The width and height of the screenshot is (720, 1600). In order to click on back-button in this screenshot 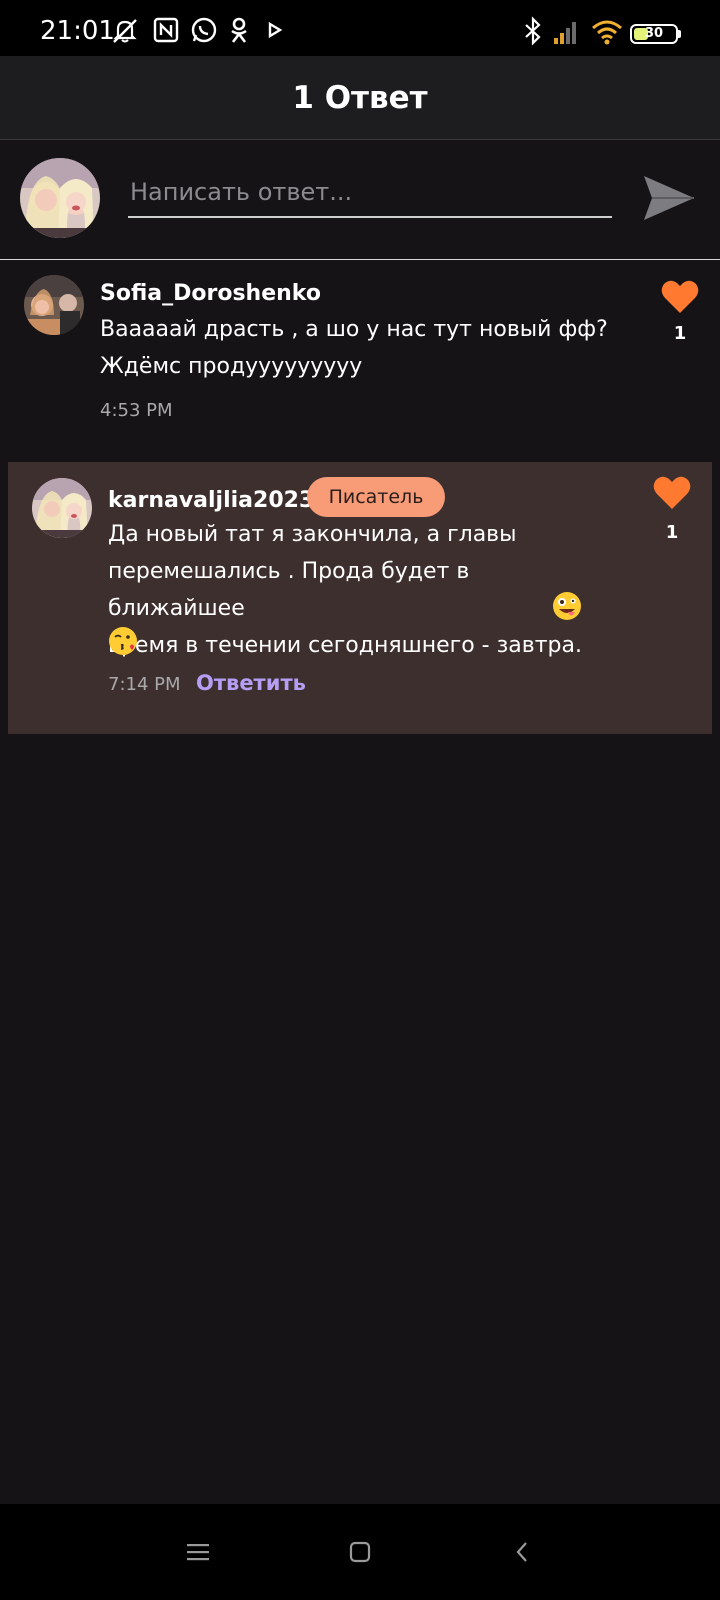, I will do `click(522, 1552)`.